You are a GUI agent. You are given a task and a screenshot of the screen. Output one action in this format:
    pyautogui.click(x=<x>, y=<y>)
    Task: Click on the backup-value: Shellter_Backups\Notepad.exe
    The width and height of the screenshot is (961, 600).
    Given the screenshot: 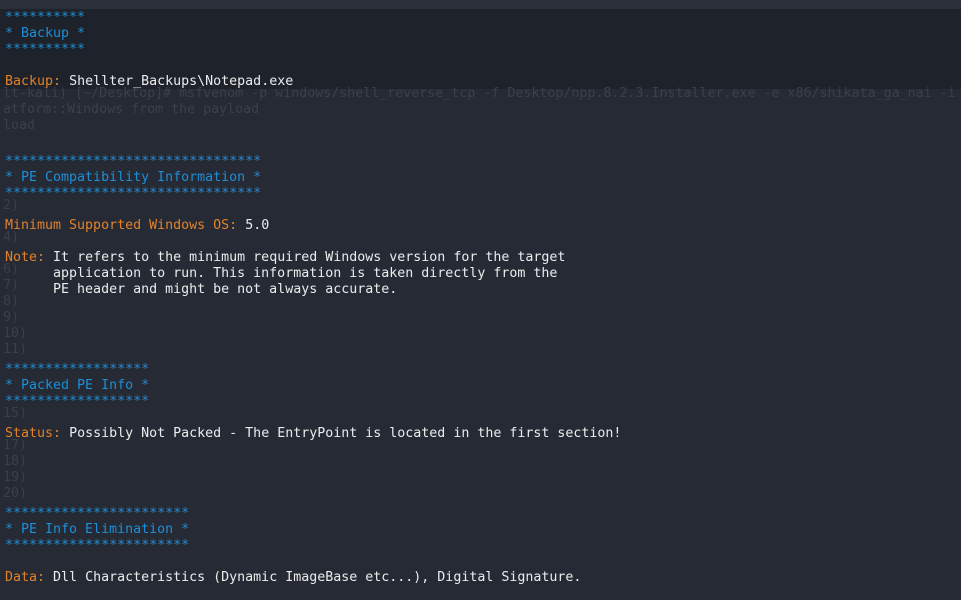 What is the action you would take?
    pyautogui.click(x=181, y=81)
    